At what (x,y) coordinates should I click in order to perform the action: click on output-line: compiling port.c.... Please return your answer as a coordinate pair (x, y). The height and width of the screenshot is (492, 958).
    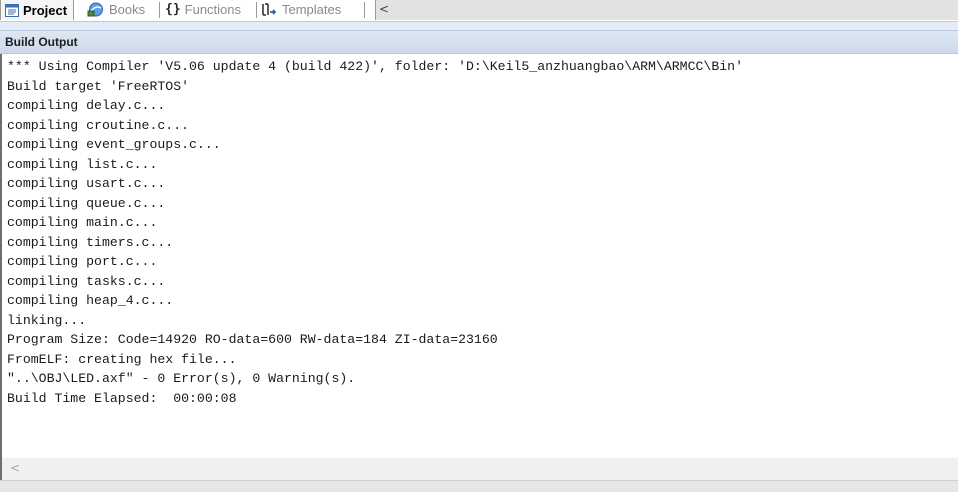
    Looking at the image, I should click on (82, 261).